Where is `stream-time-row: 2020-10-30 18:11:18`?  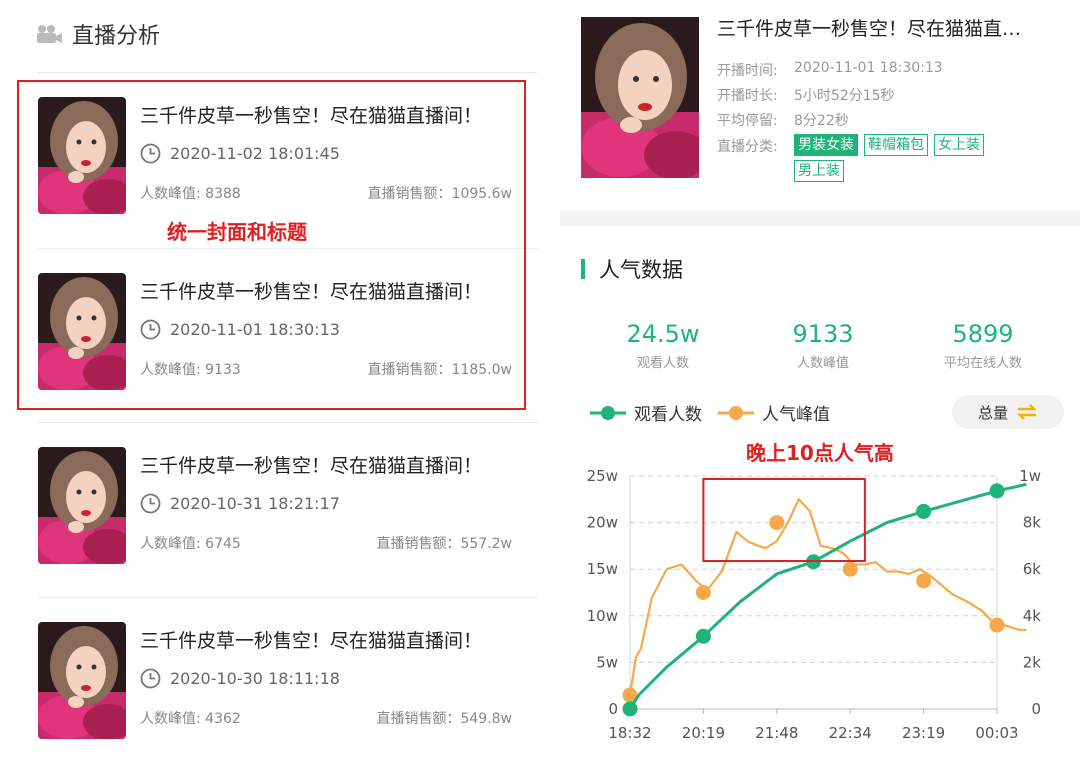 stream-time-row: 2020-10-30 18:11:18 is located at coordinates (240, 678).